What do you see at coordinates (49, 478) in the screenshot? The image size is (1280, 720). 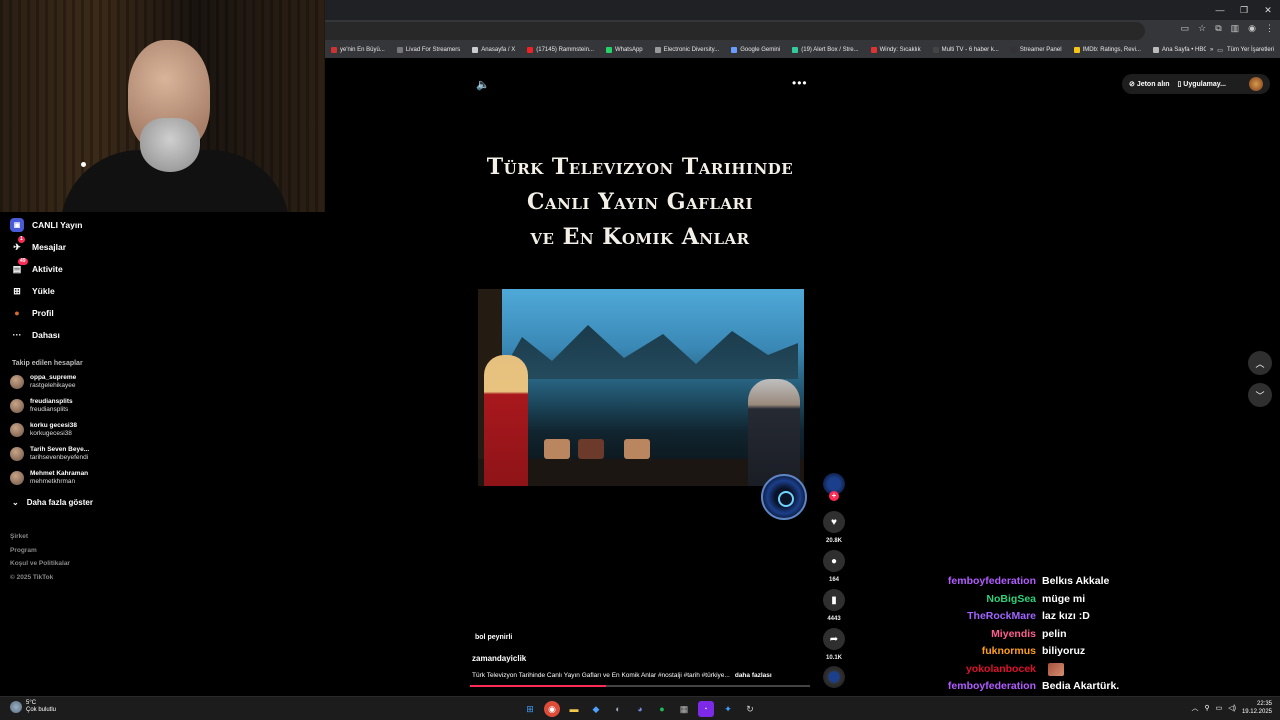 I see `followed-account: Mehmet Kahraman mehmetkhrman` at bounding box center [49, 478].